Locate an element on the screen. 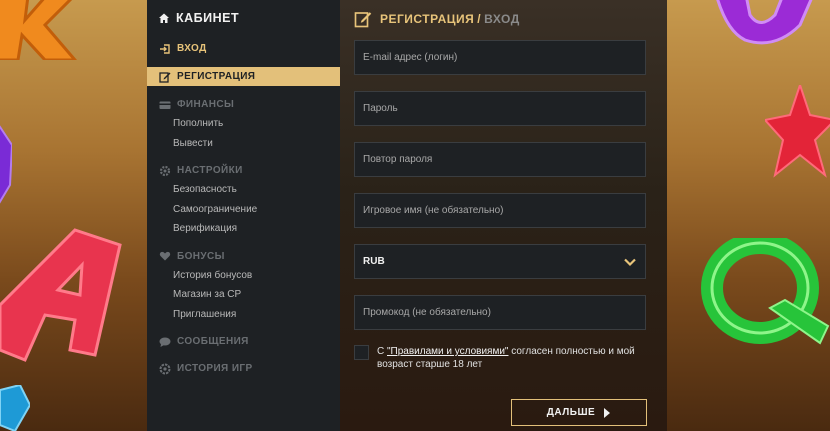 This screenshot has width=830, height=431. password-input is located at coordinates (500, 108).